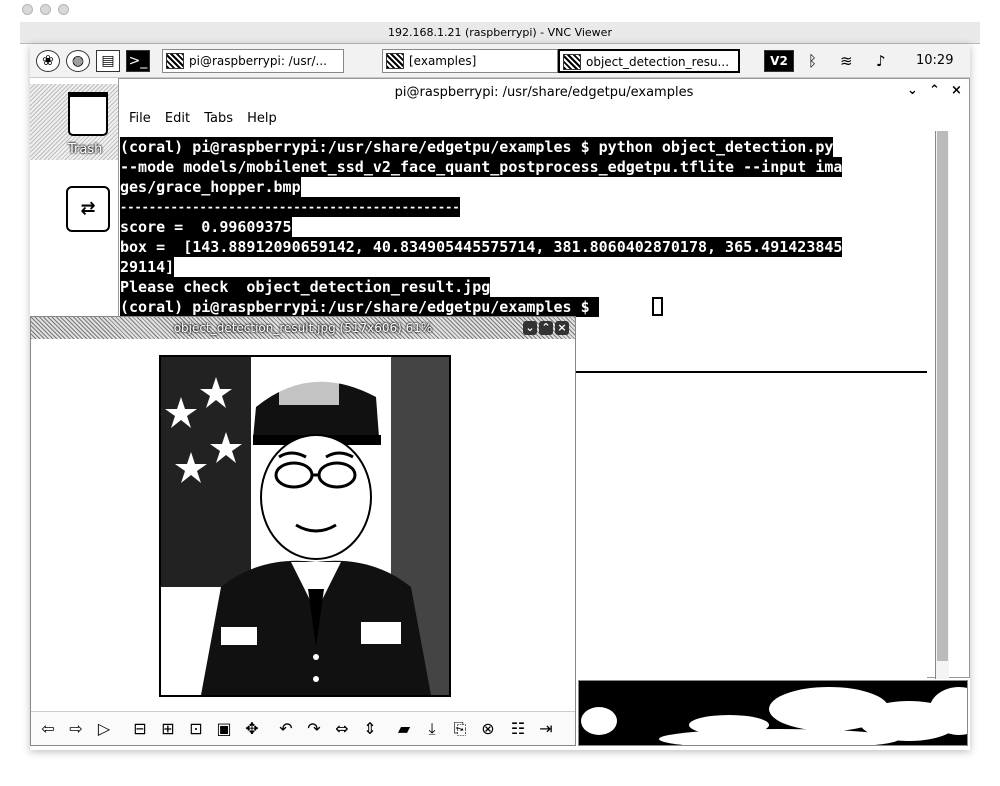 The image size is (1000, 786). Describe the element at coordinates (206, 227) in the screenshot. I see `terminal-line: score = 0.99609375` at that location.